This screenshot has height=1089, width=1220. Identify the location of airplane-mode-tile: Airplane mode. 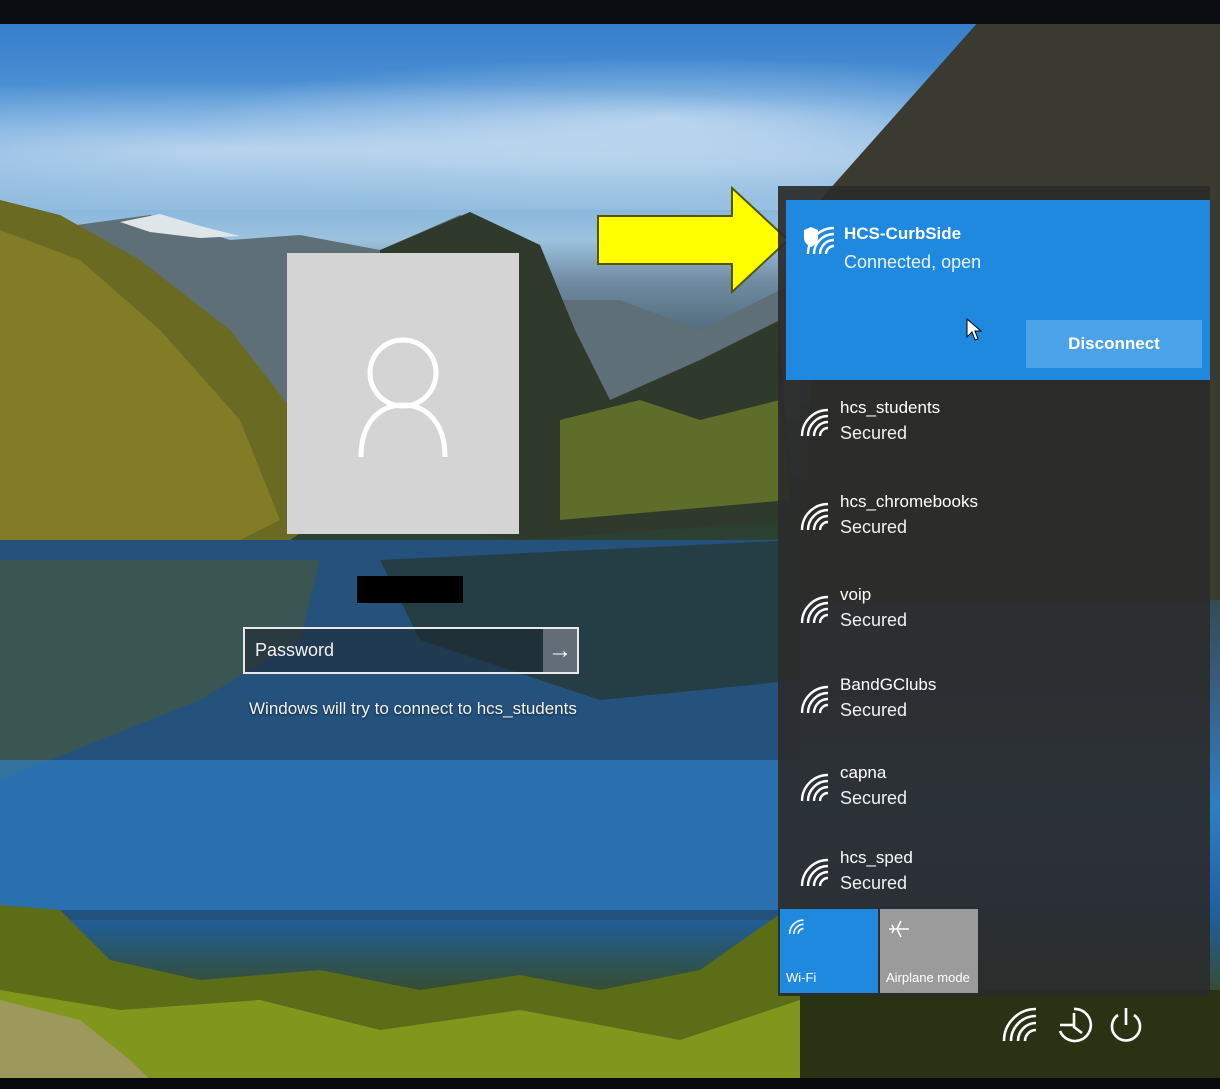
(929, 951).